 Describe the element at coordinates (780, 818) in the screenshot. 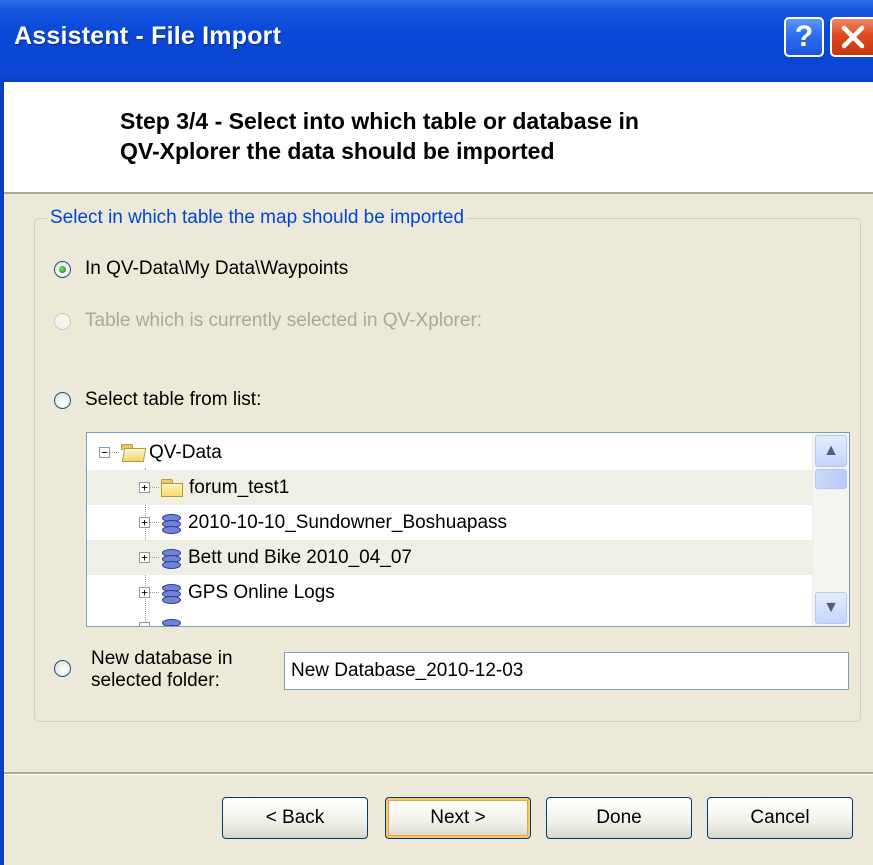

I see `cancel-button: Cancel` at that location.